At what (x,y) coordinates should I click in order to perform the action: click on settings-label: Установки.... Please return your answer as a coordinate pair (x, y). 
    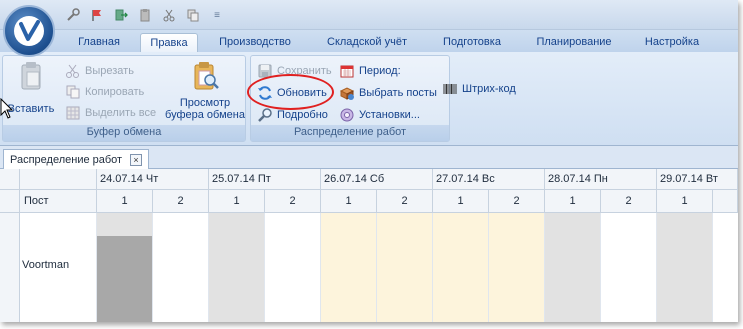
    Looking at the image, I should click on (389, 115).